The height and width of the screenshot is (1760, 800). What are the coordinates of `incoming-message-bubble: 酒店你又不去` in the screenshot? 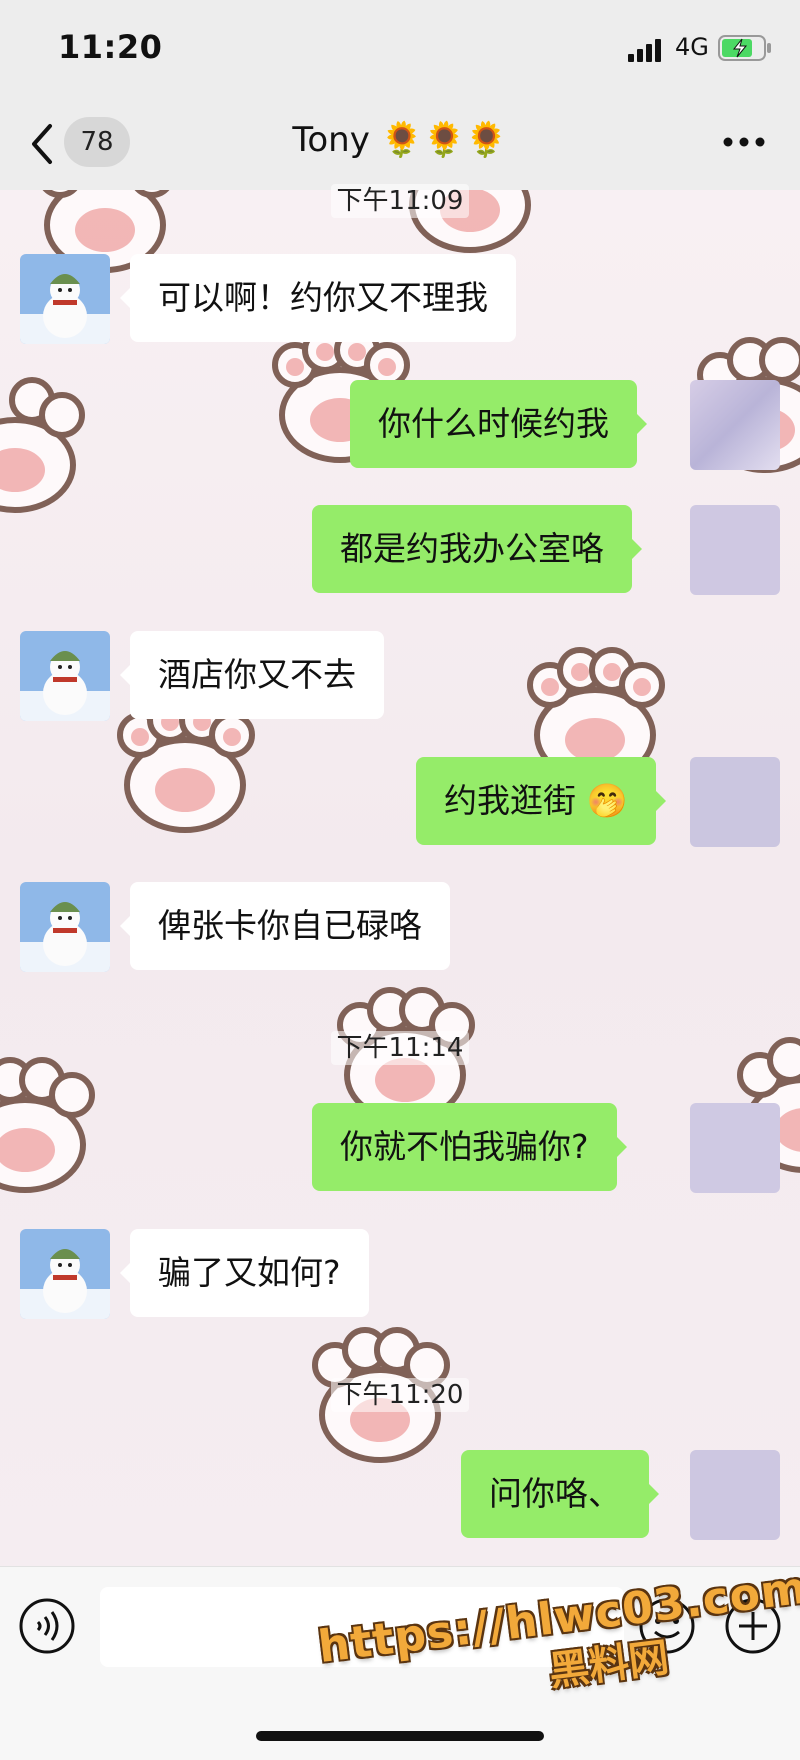 It's located at (252, 675).